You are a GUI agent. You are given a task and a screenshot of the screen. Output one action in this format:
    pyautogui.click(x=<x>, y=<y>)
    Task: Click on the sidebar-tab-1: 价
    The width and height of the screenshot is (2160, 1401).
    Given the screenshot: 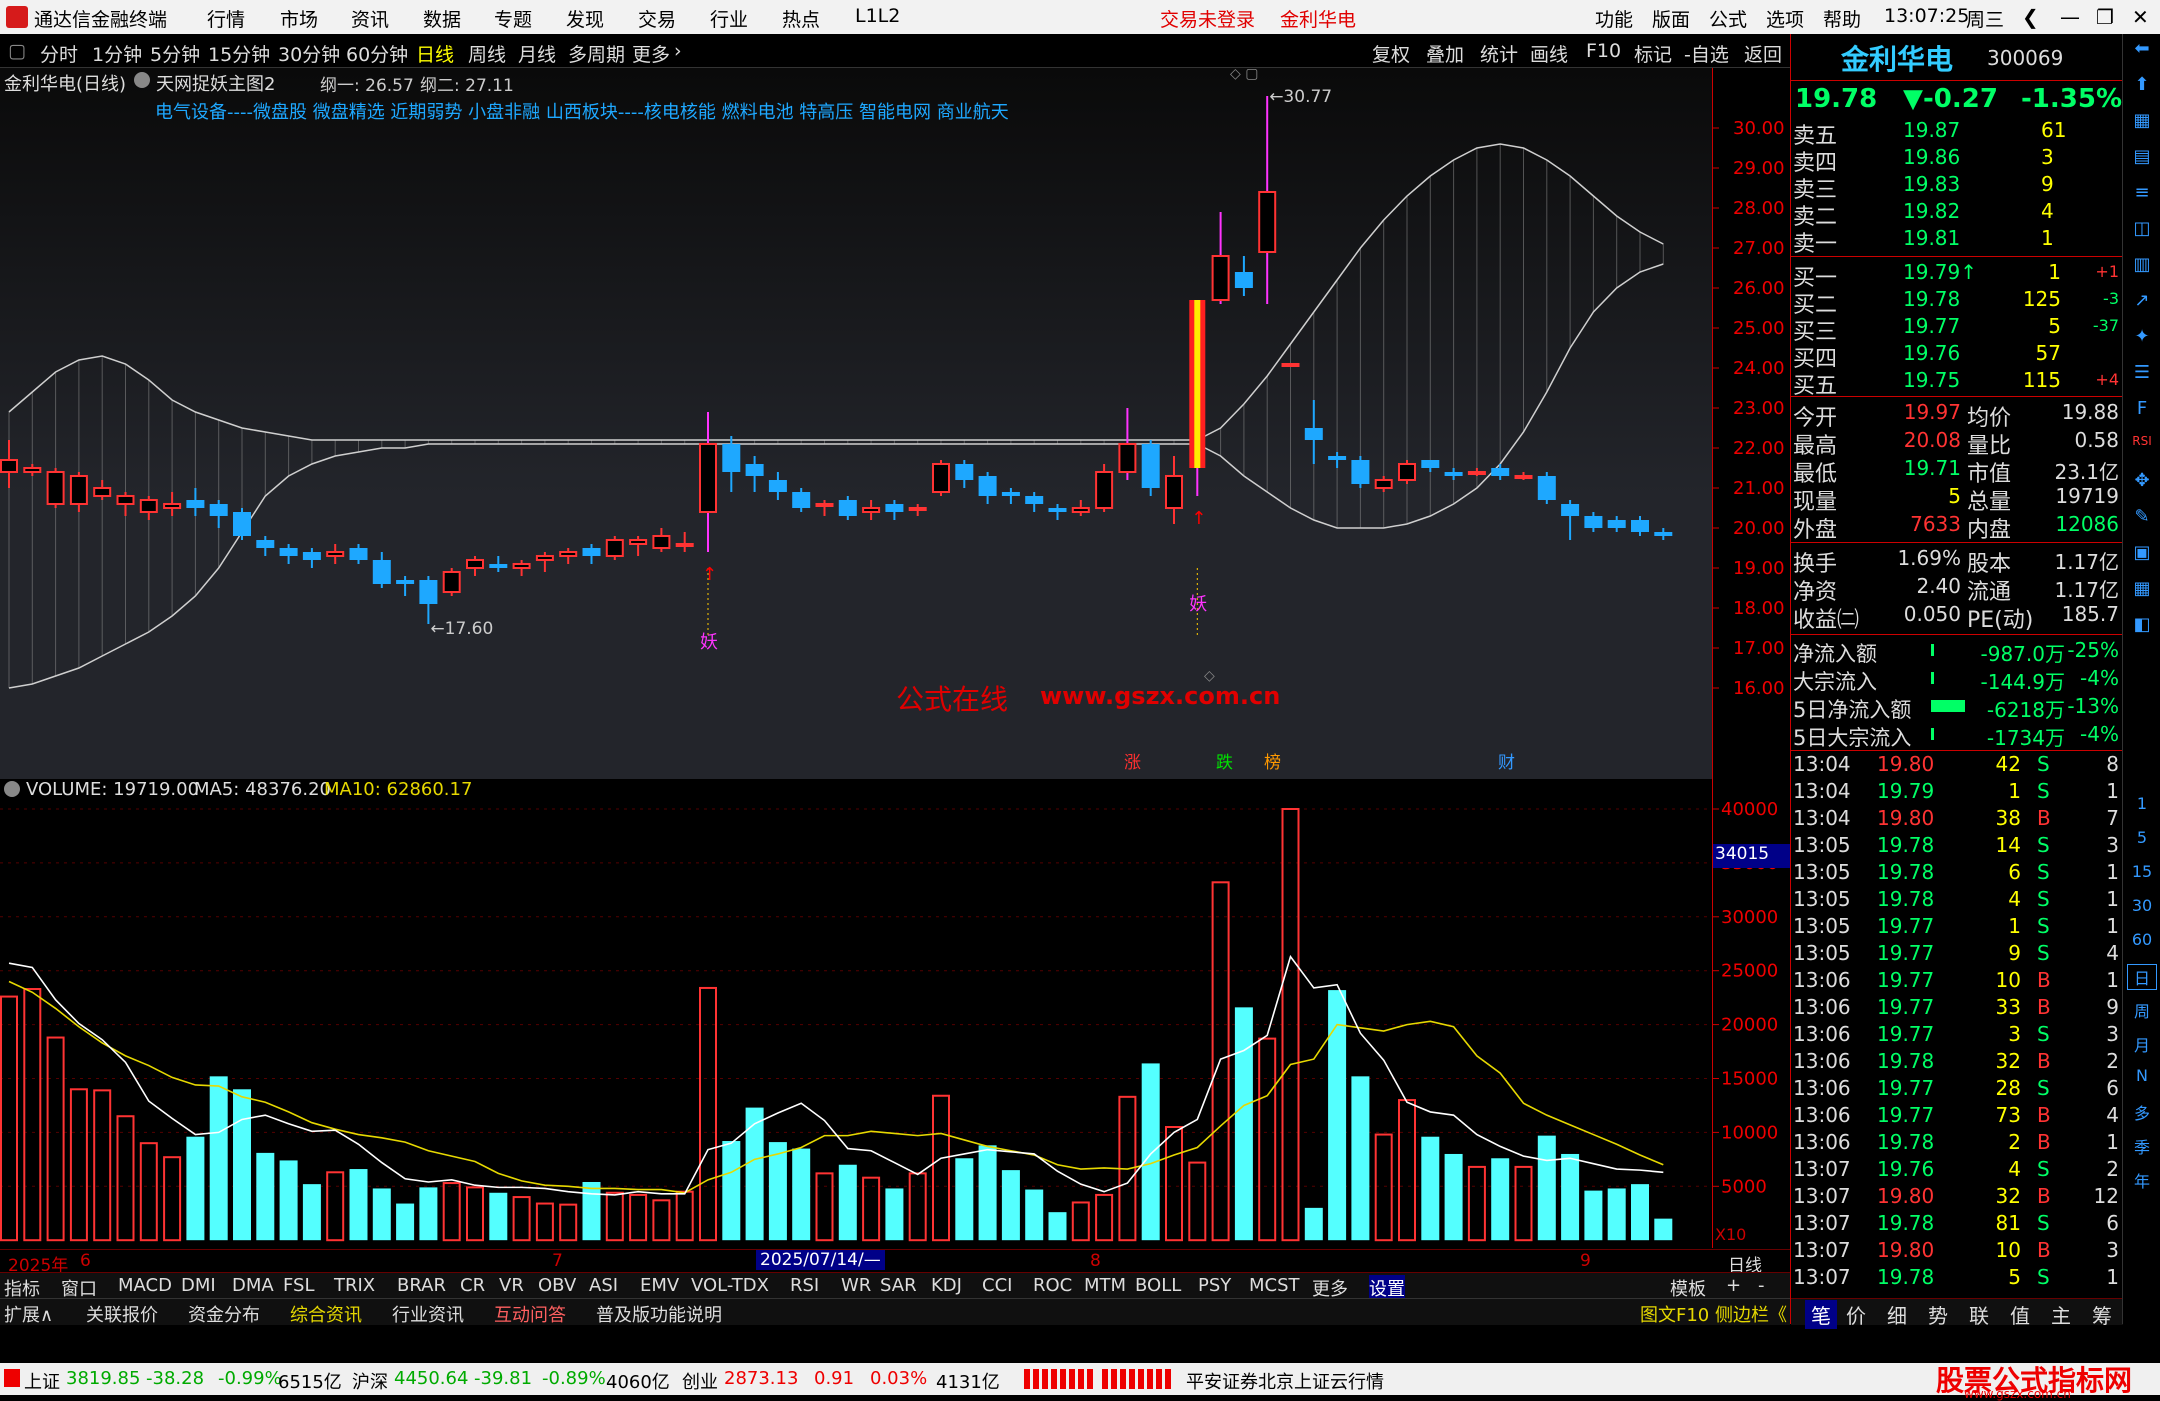 What is the action you would take?
    pyautogui.click(x=1856, y=1314)
    